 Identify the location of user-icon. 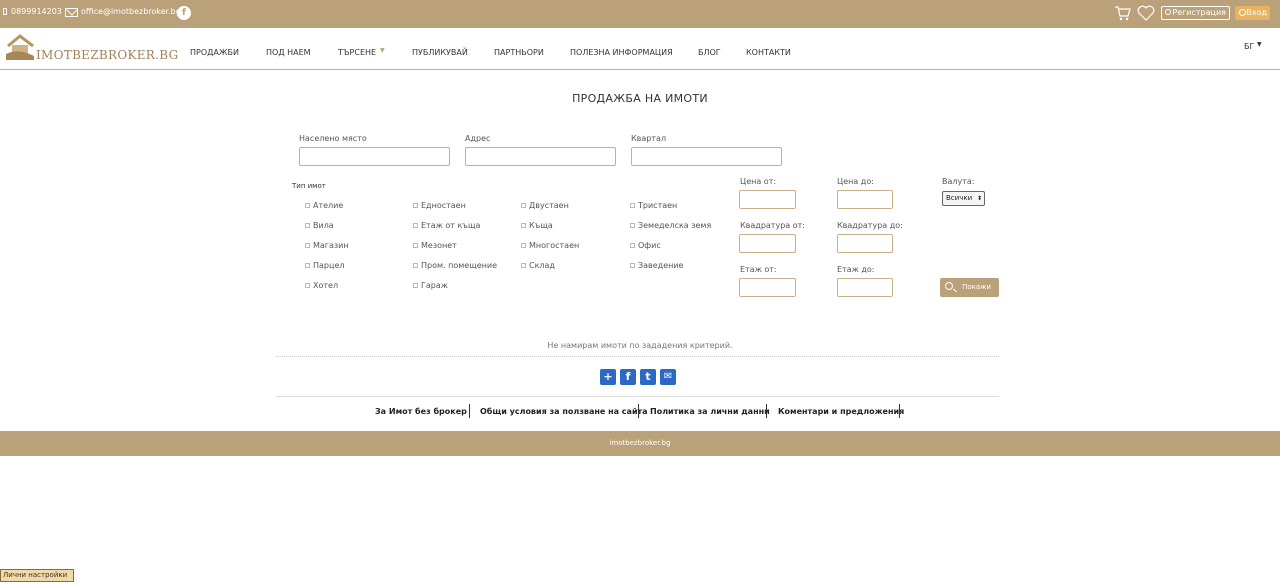
(1168, 12).